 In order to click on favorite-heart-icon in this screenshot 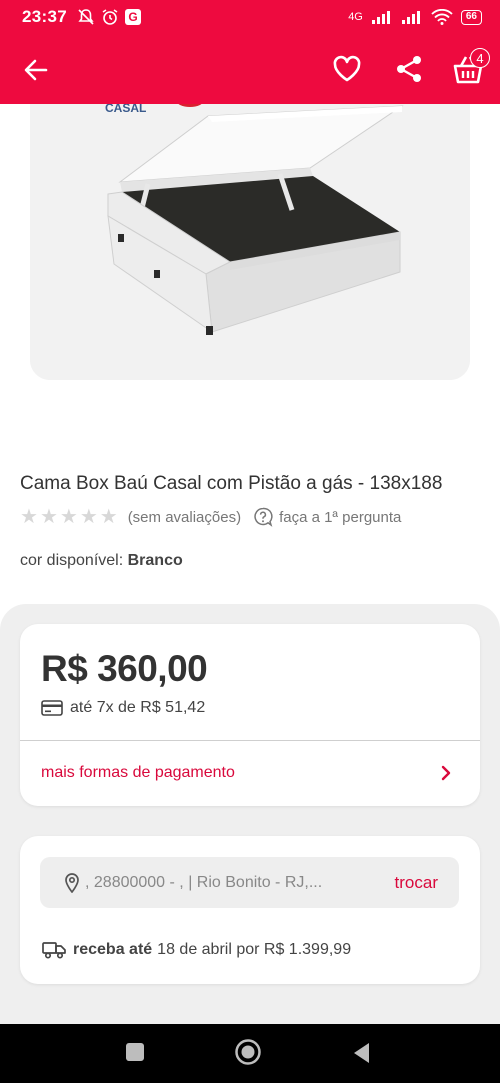, I will do `click(347, 69)`.